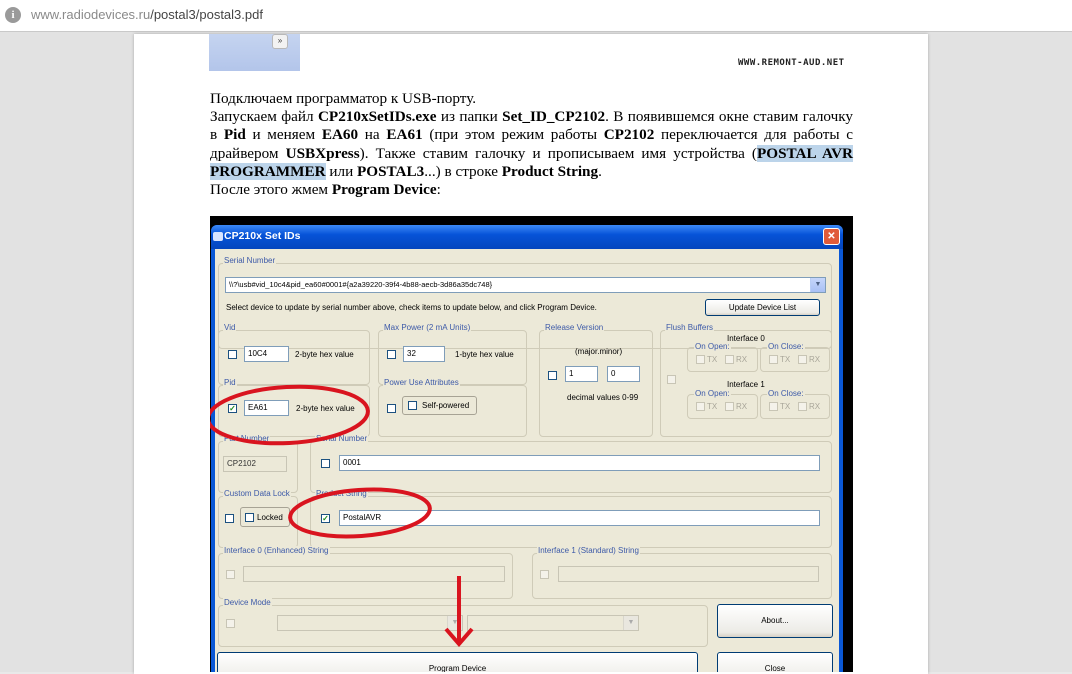 The height and width of the screenshot is (674, 1072). What do you see at coordinates (325, 463) in the screenshot?
I see `serial-number-checkbox` at bounding box center [325, 463].